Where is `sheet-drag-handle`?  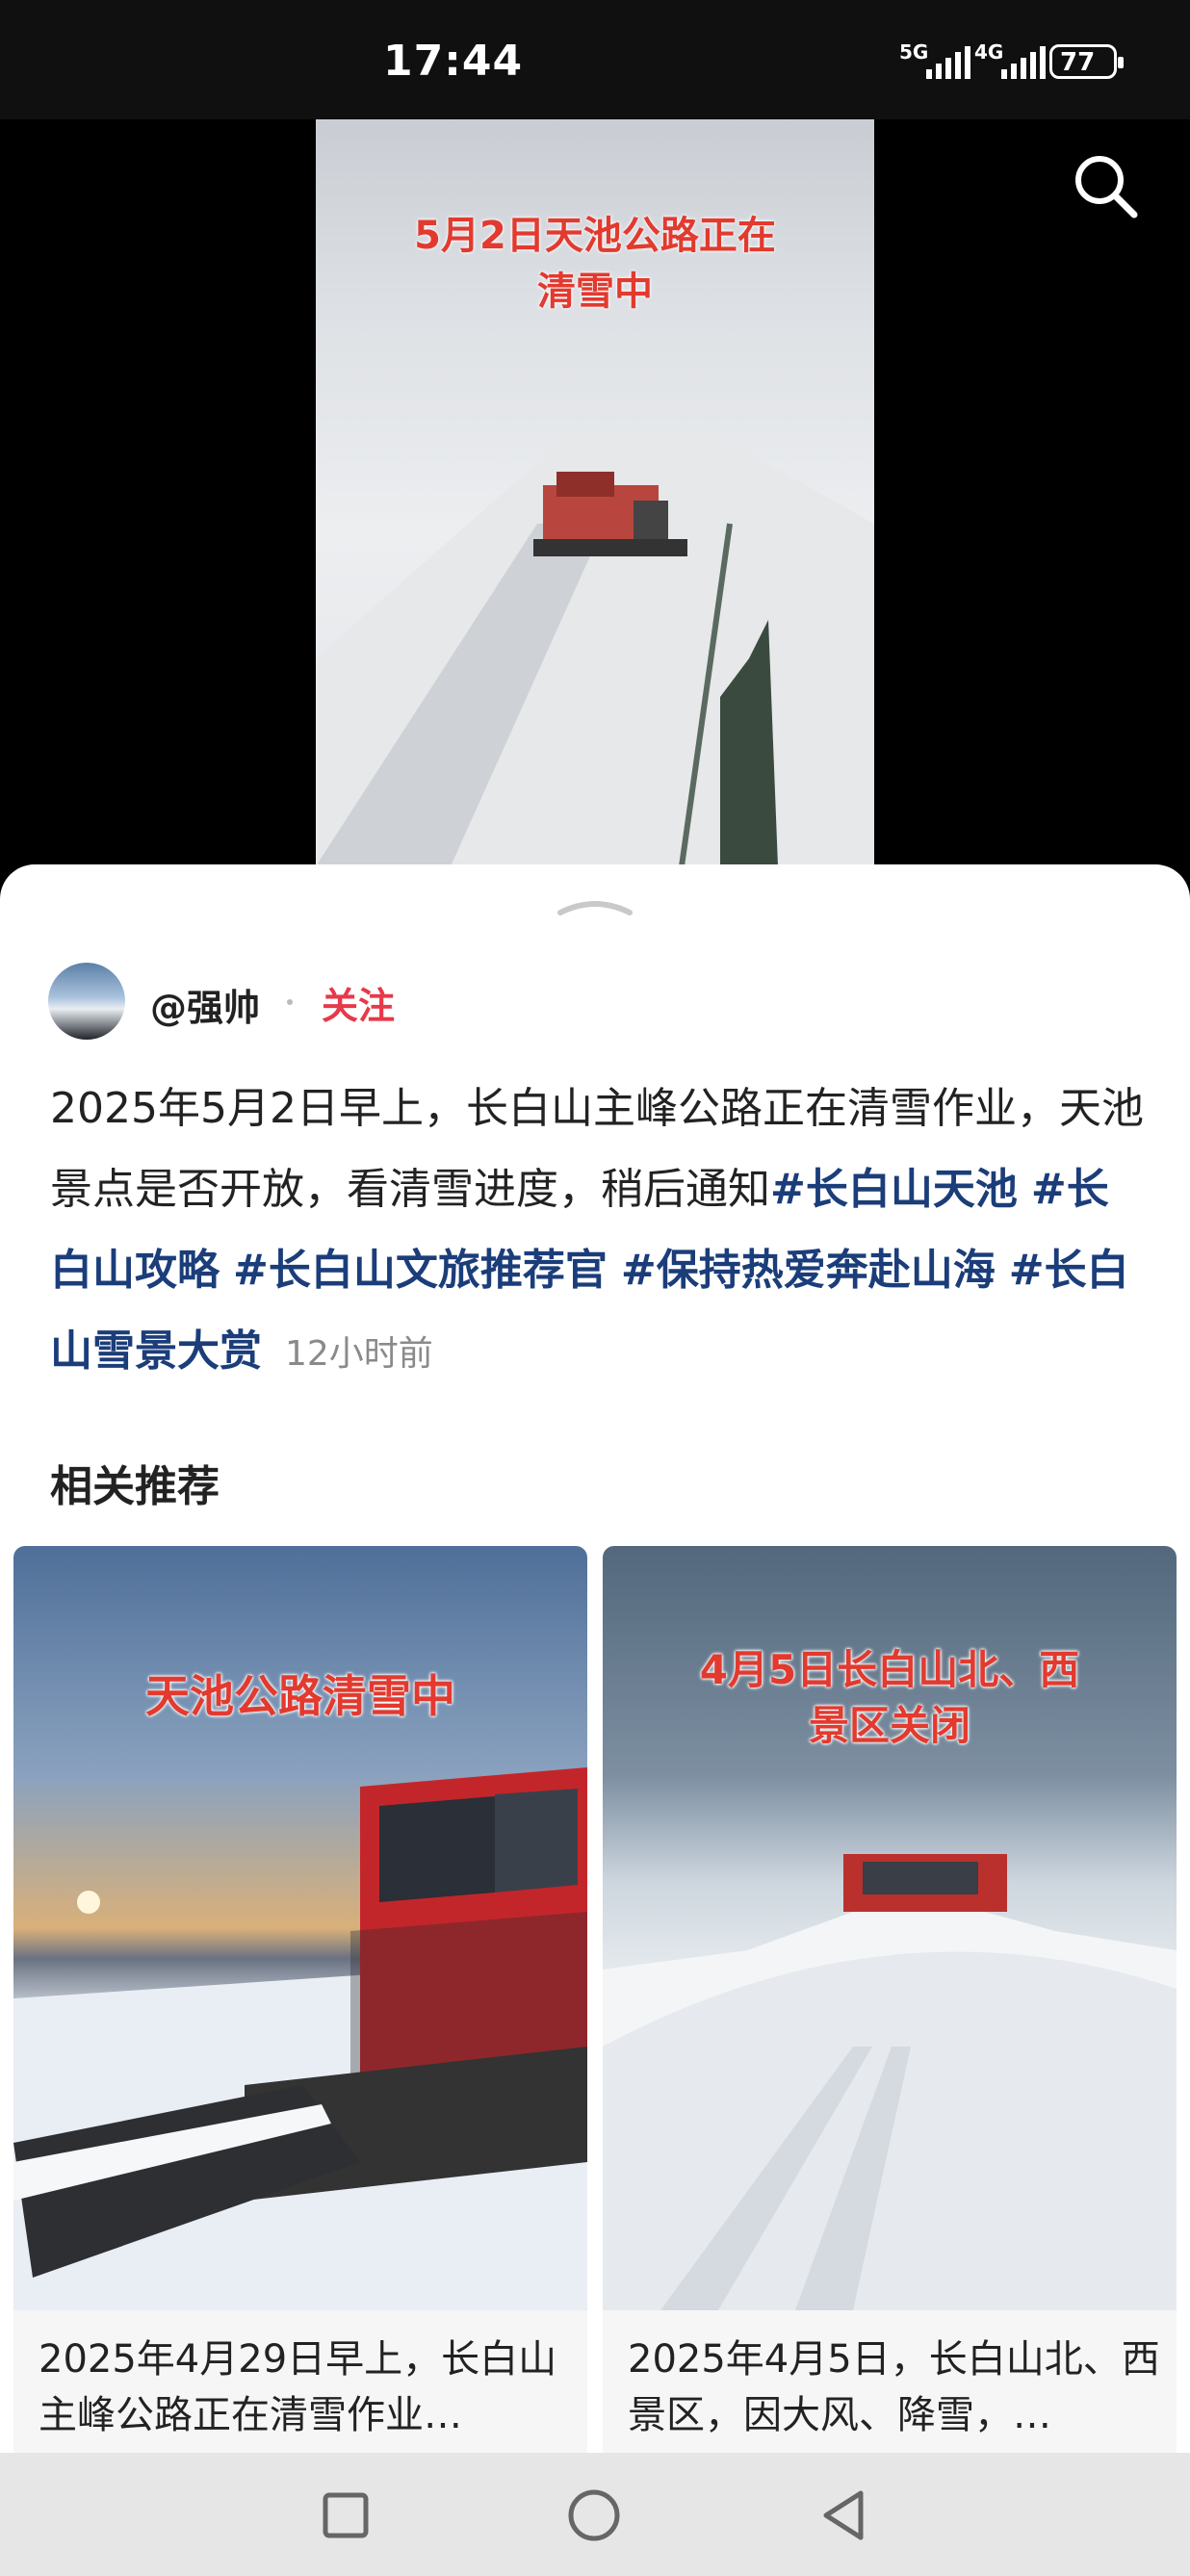
sheet-drag-handle is located at coordinates (595, 905).